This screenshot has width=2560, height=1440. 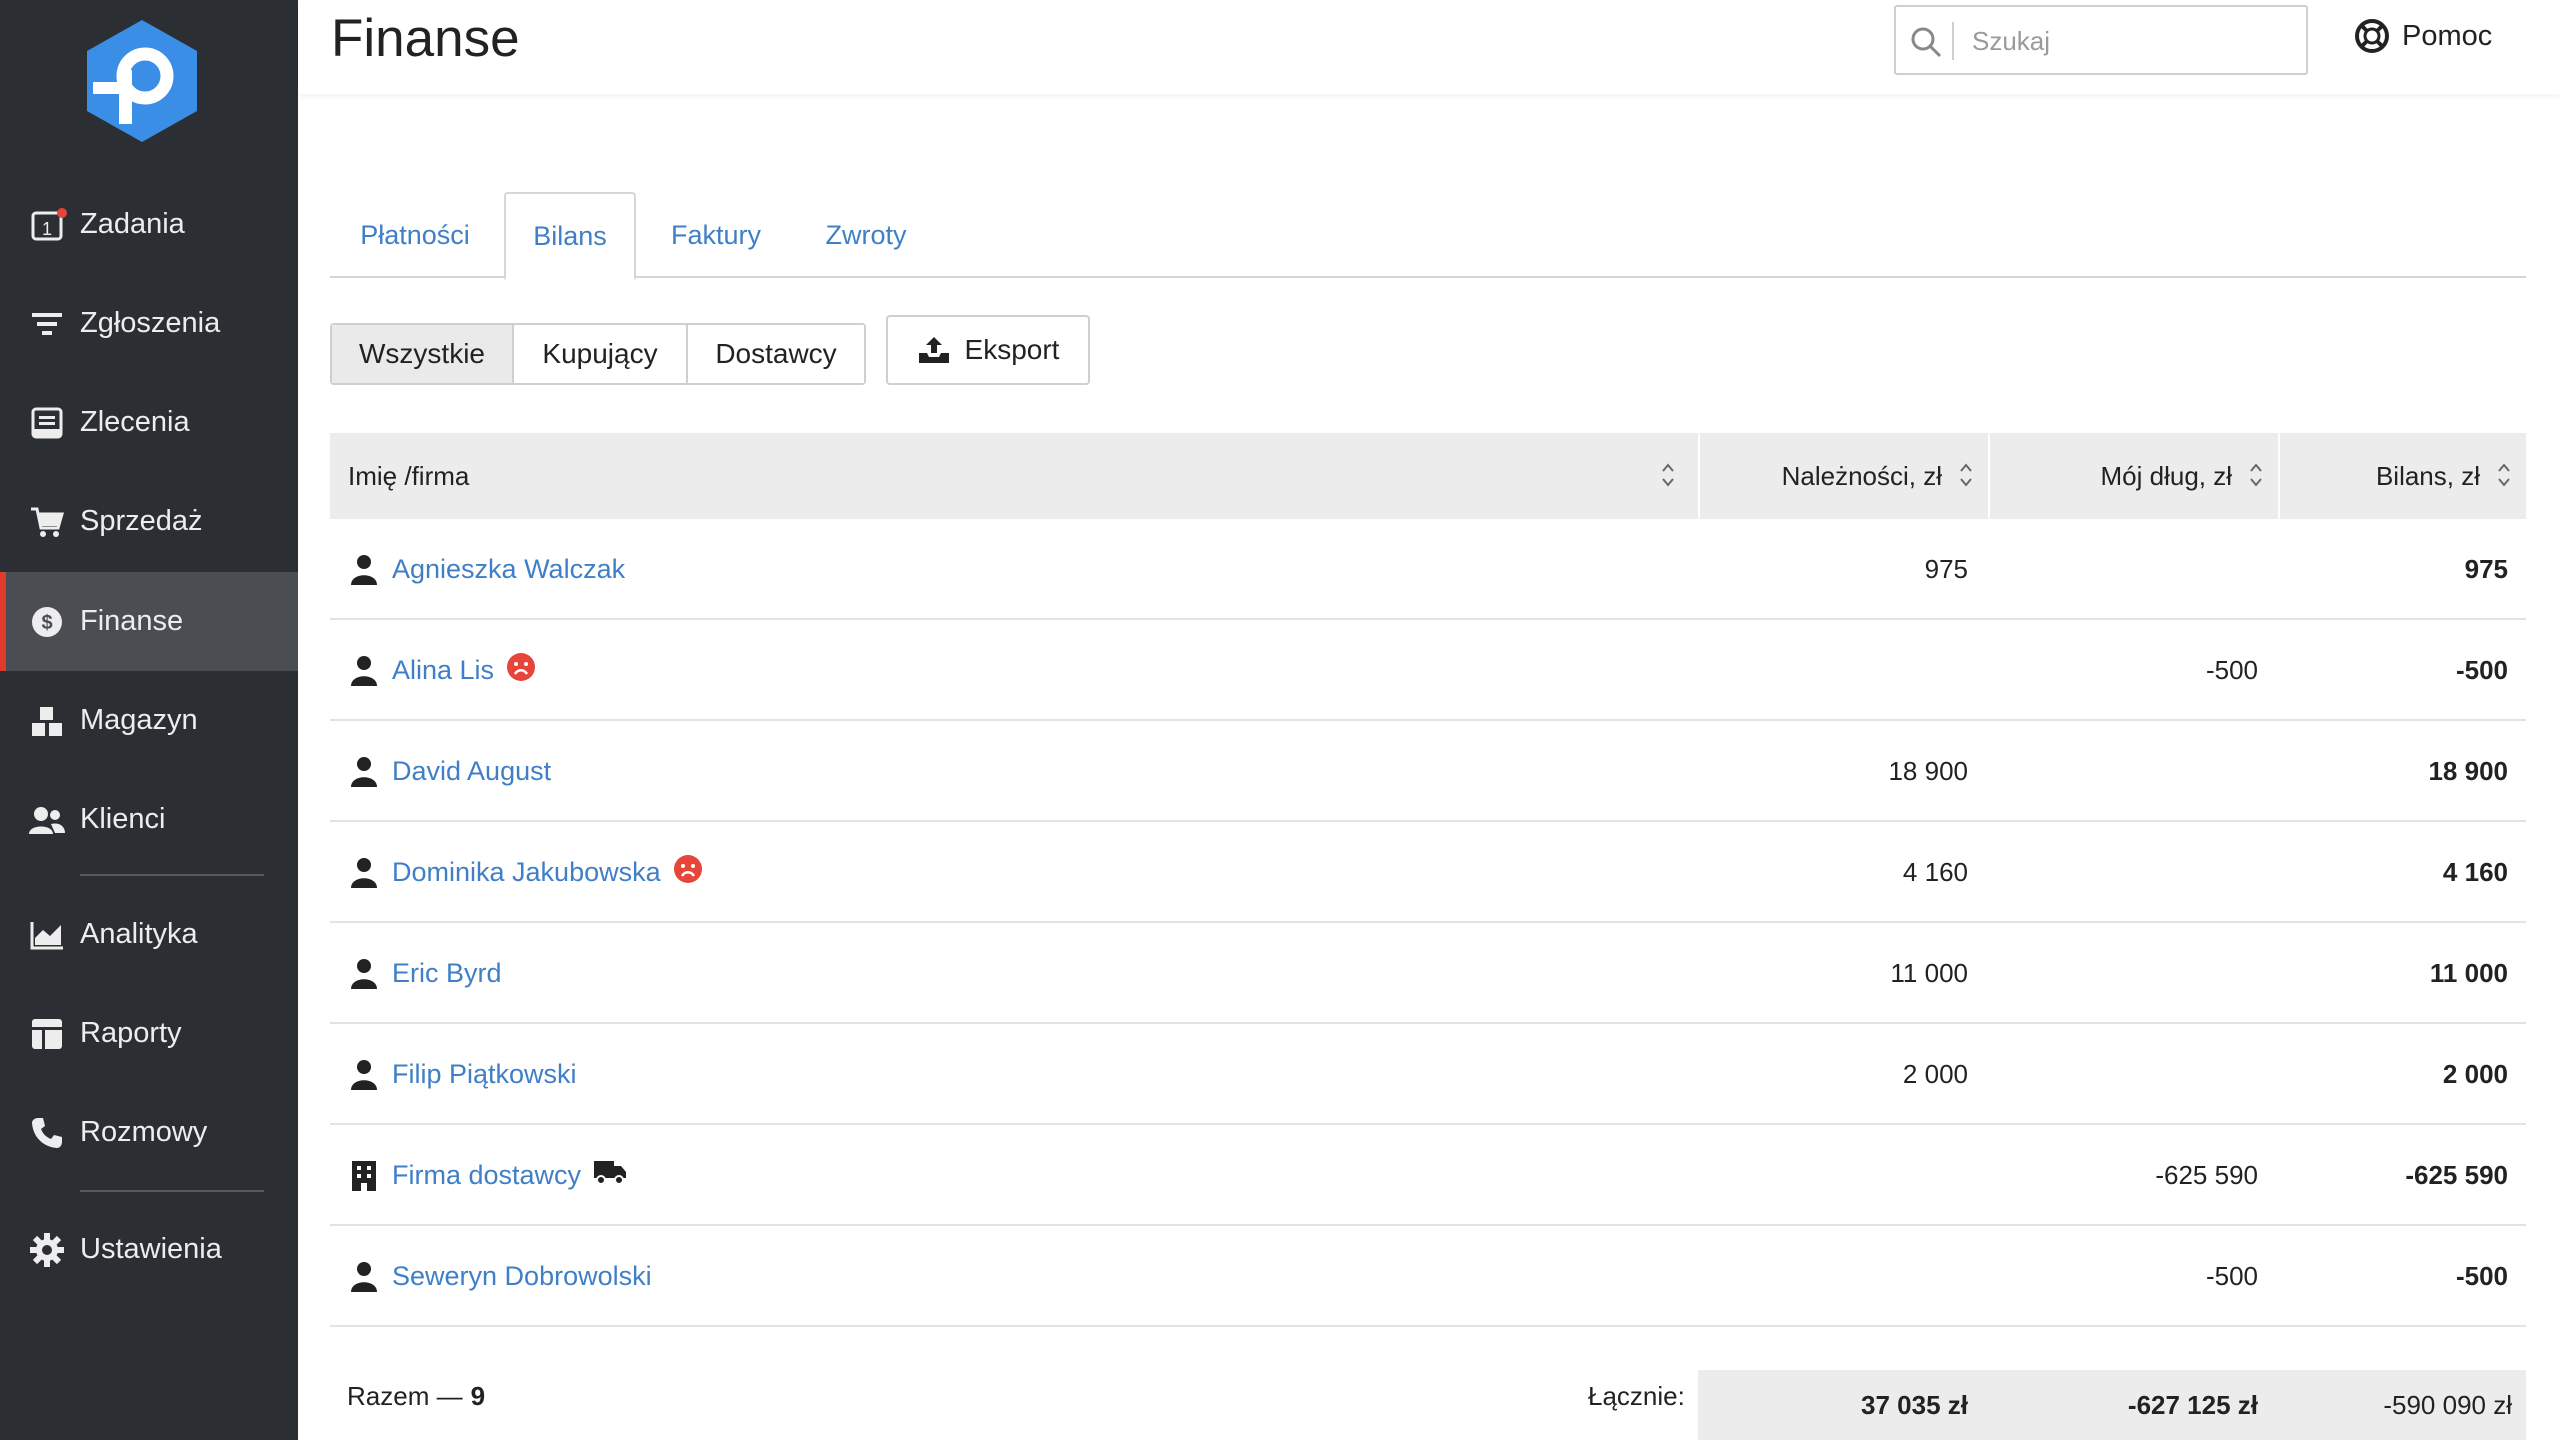 What do you see at coordinates (471, 771) in the screenshot?
I see `counterparty-link: David August` at bounding box center [471, 771].